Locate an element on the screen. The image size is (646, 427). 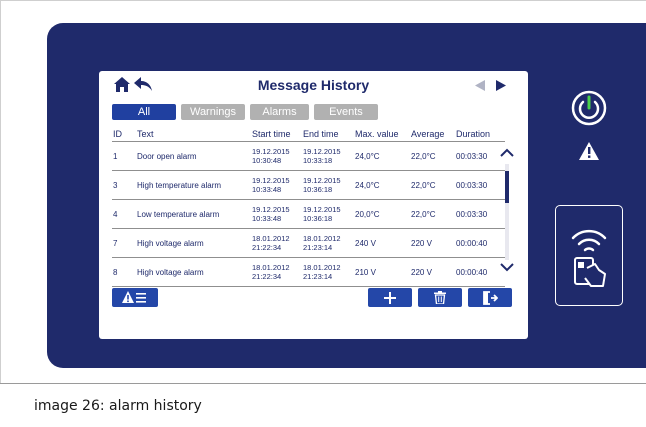
caption-divider is located at coordinates (323, 383).